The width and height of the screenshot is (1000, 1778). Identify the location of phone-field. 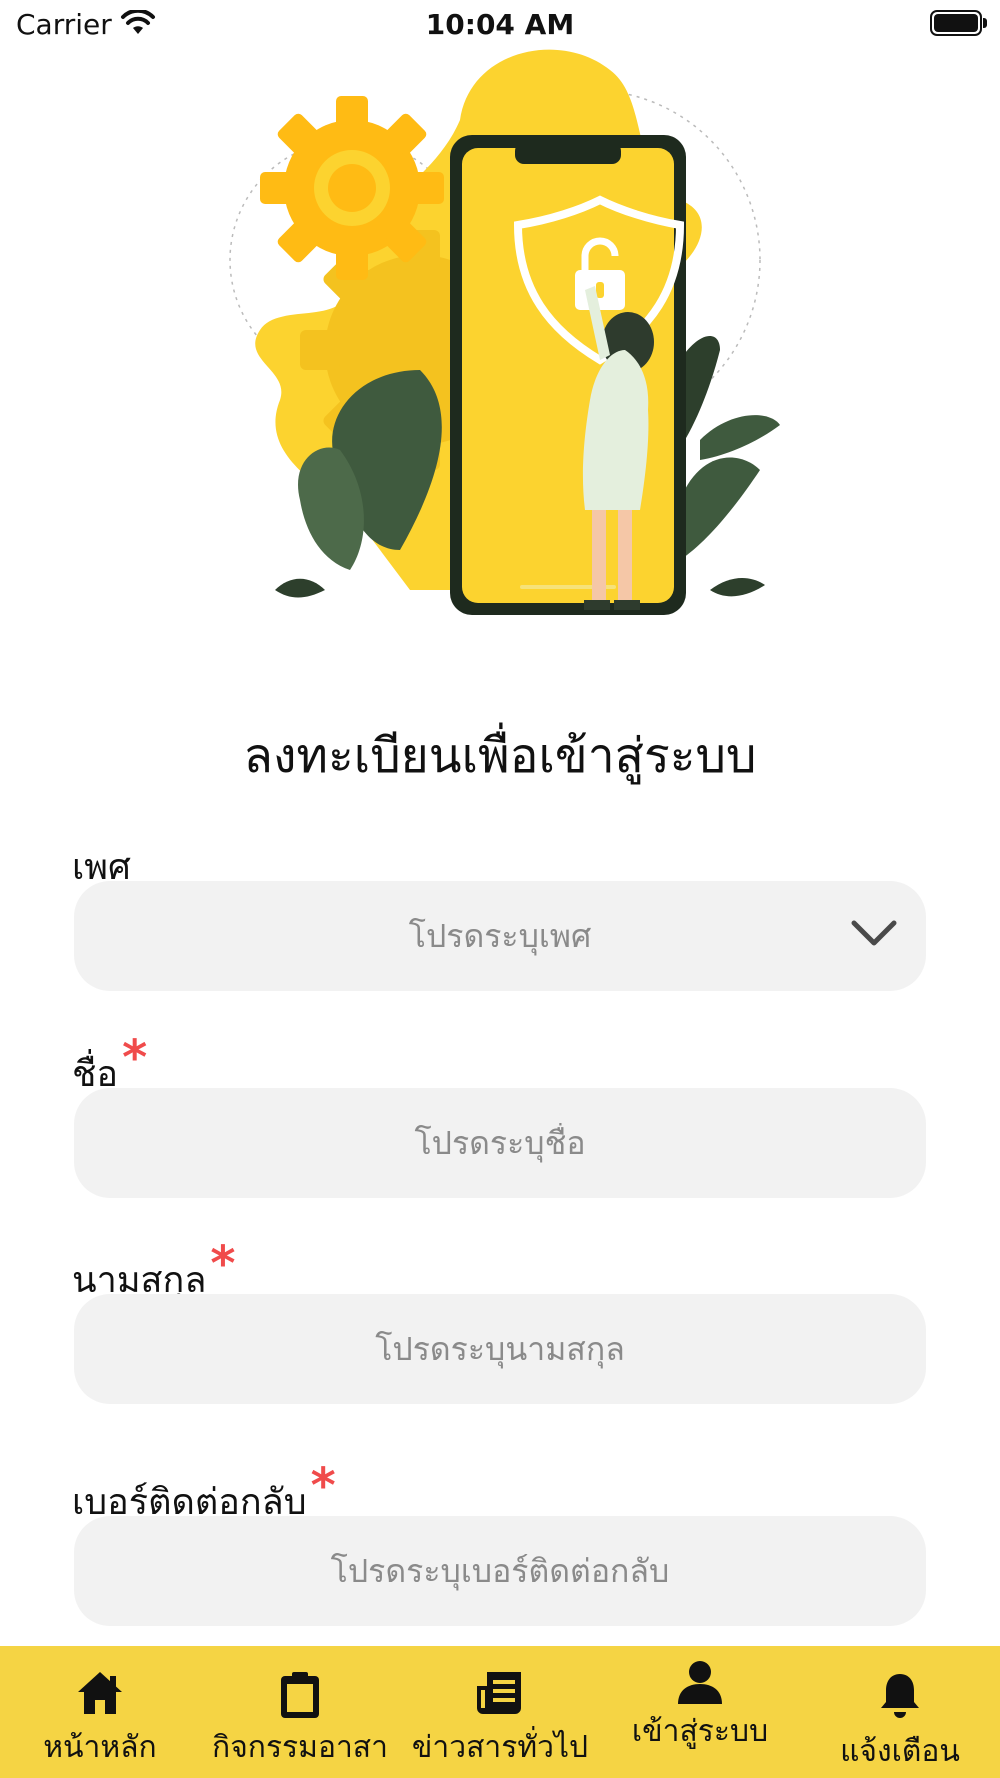
(500, 1571).